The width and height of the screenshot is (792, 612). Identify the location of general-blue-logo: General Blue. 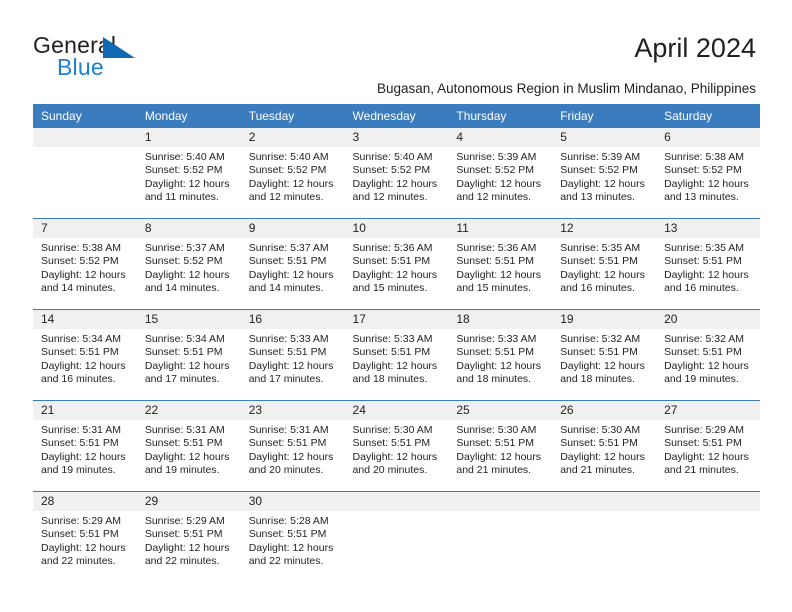
(98, 56).